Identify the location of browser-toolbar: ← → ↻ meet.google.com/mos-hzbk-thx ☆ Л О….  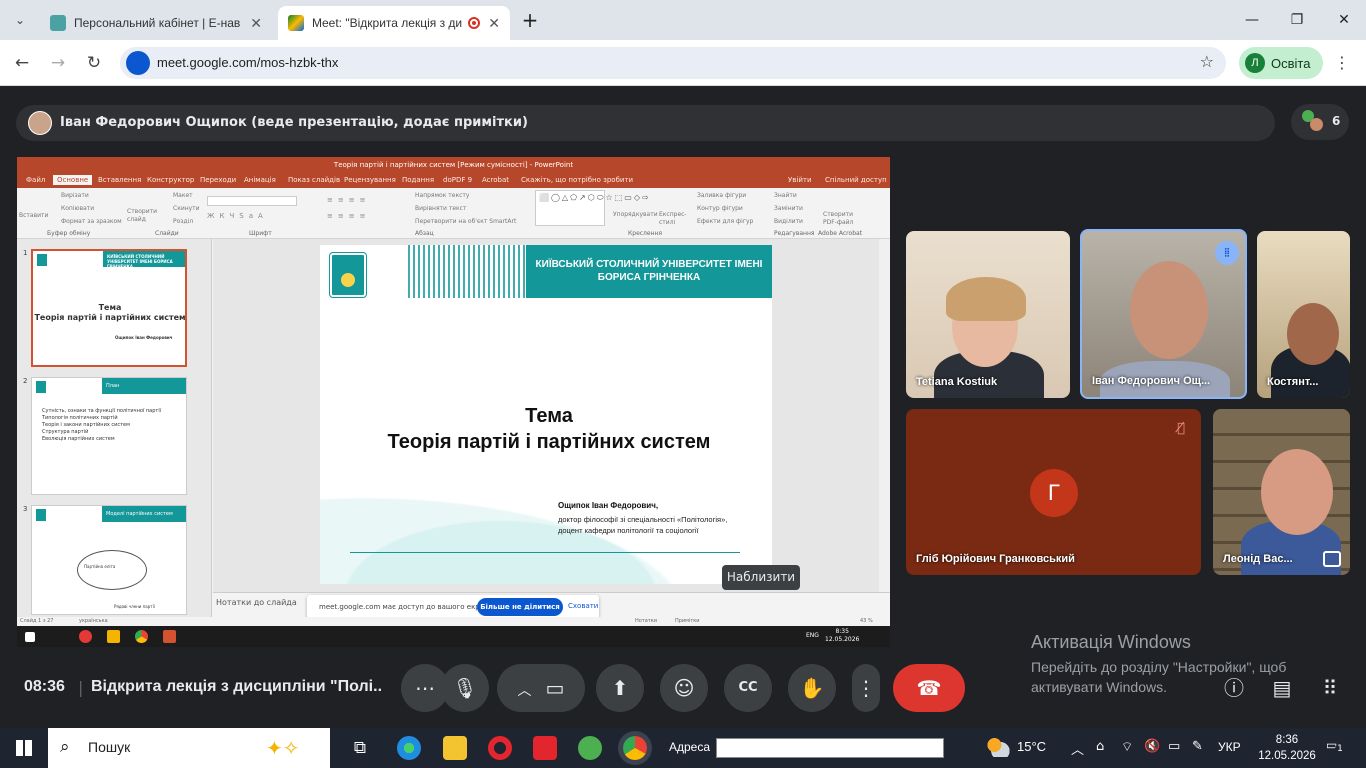
(683, 63).